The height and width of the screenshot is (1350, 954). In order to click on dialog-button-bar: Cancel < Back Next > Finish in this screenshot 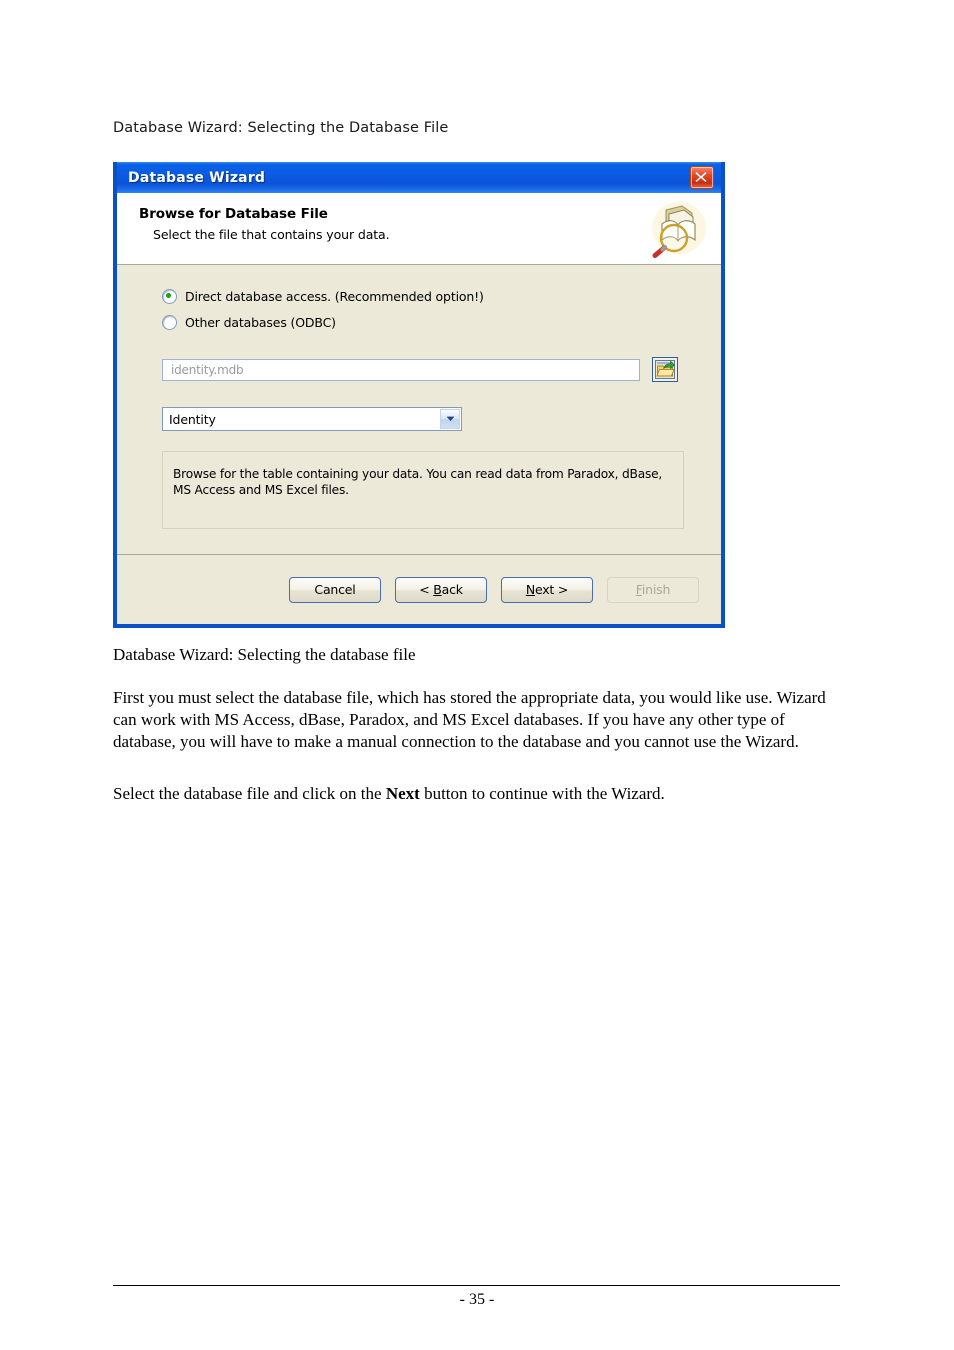, I will do `click(419, 589)`.